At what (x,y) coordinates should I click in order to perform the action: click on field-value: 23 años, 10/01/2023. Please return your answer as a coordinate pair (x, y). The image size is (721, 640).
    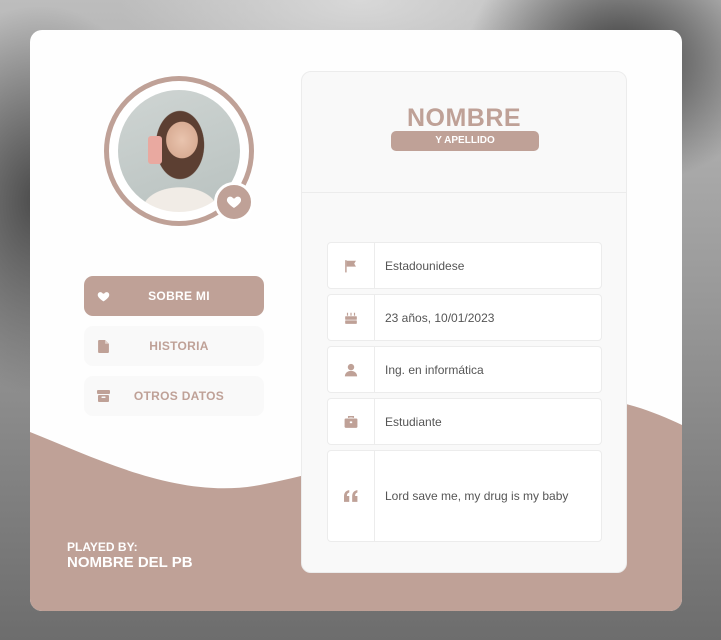
    Looking at the image, I should click on (440, 317).